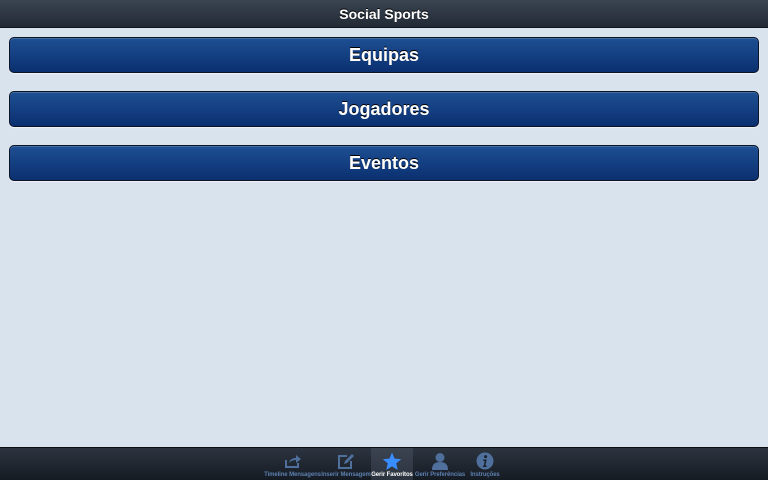  I want to click on tab-gerir-preferencias: Gerir Preferências, so click(440, 464).